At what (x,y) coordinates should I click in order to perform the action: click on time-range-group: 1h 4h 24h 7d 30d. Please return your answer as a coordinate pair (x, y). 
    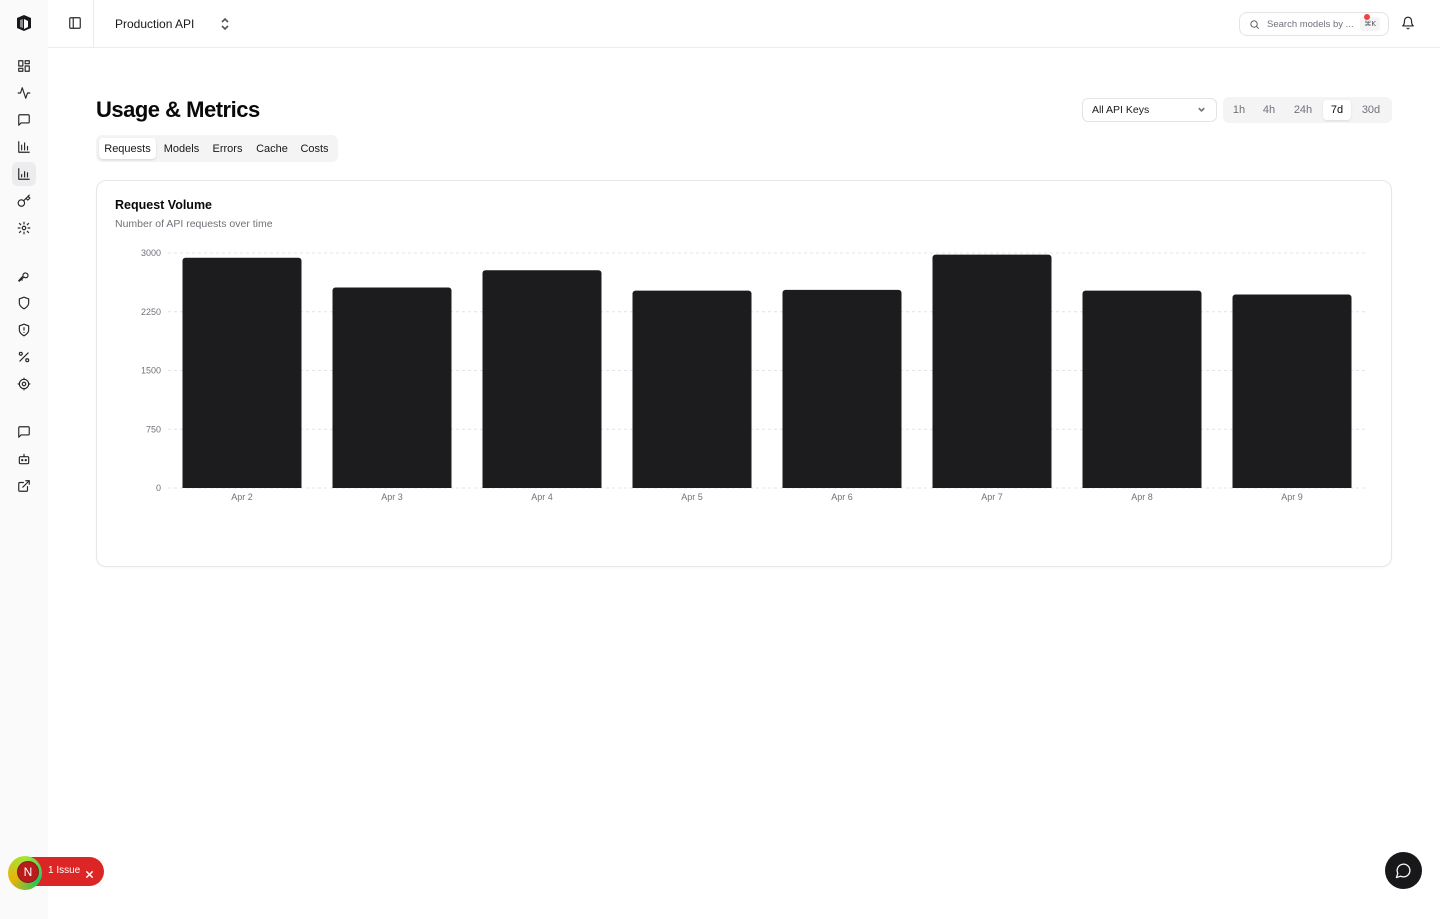
    Looking at the image, I should click on (1307, 110).